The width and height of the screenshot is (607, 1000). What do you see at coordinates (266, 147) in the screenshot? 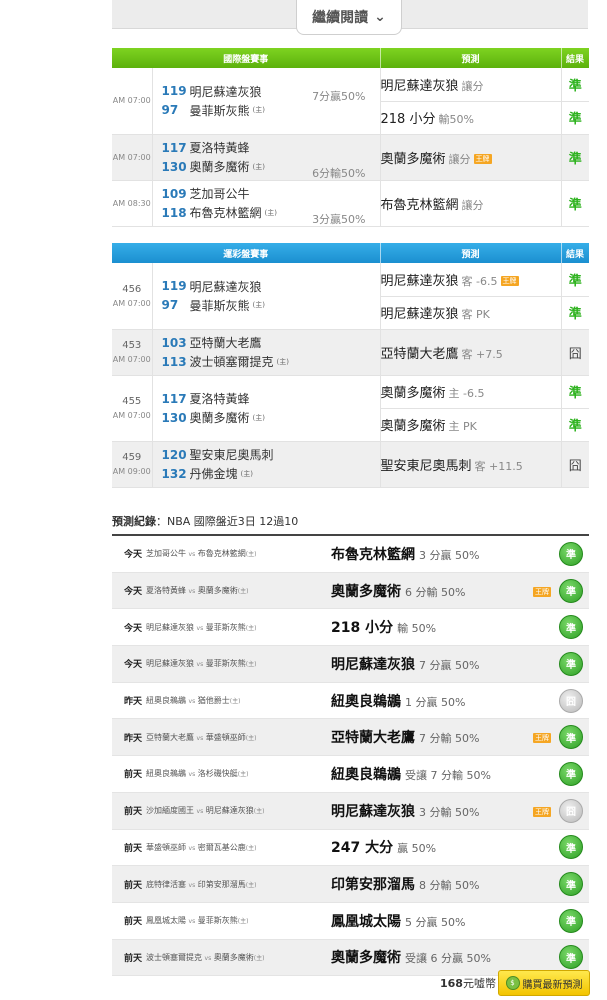
I see `away-team: 117 夏洛特黃蜂` at bounding box center [266, 147].